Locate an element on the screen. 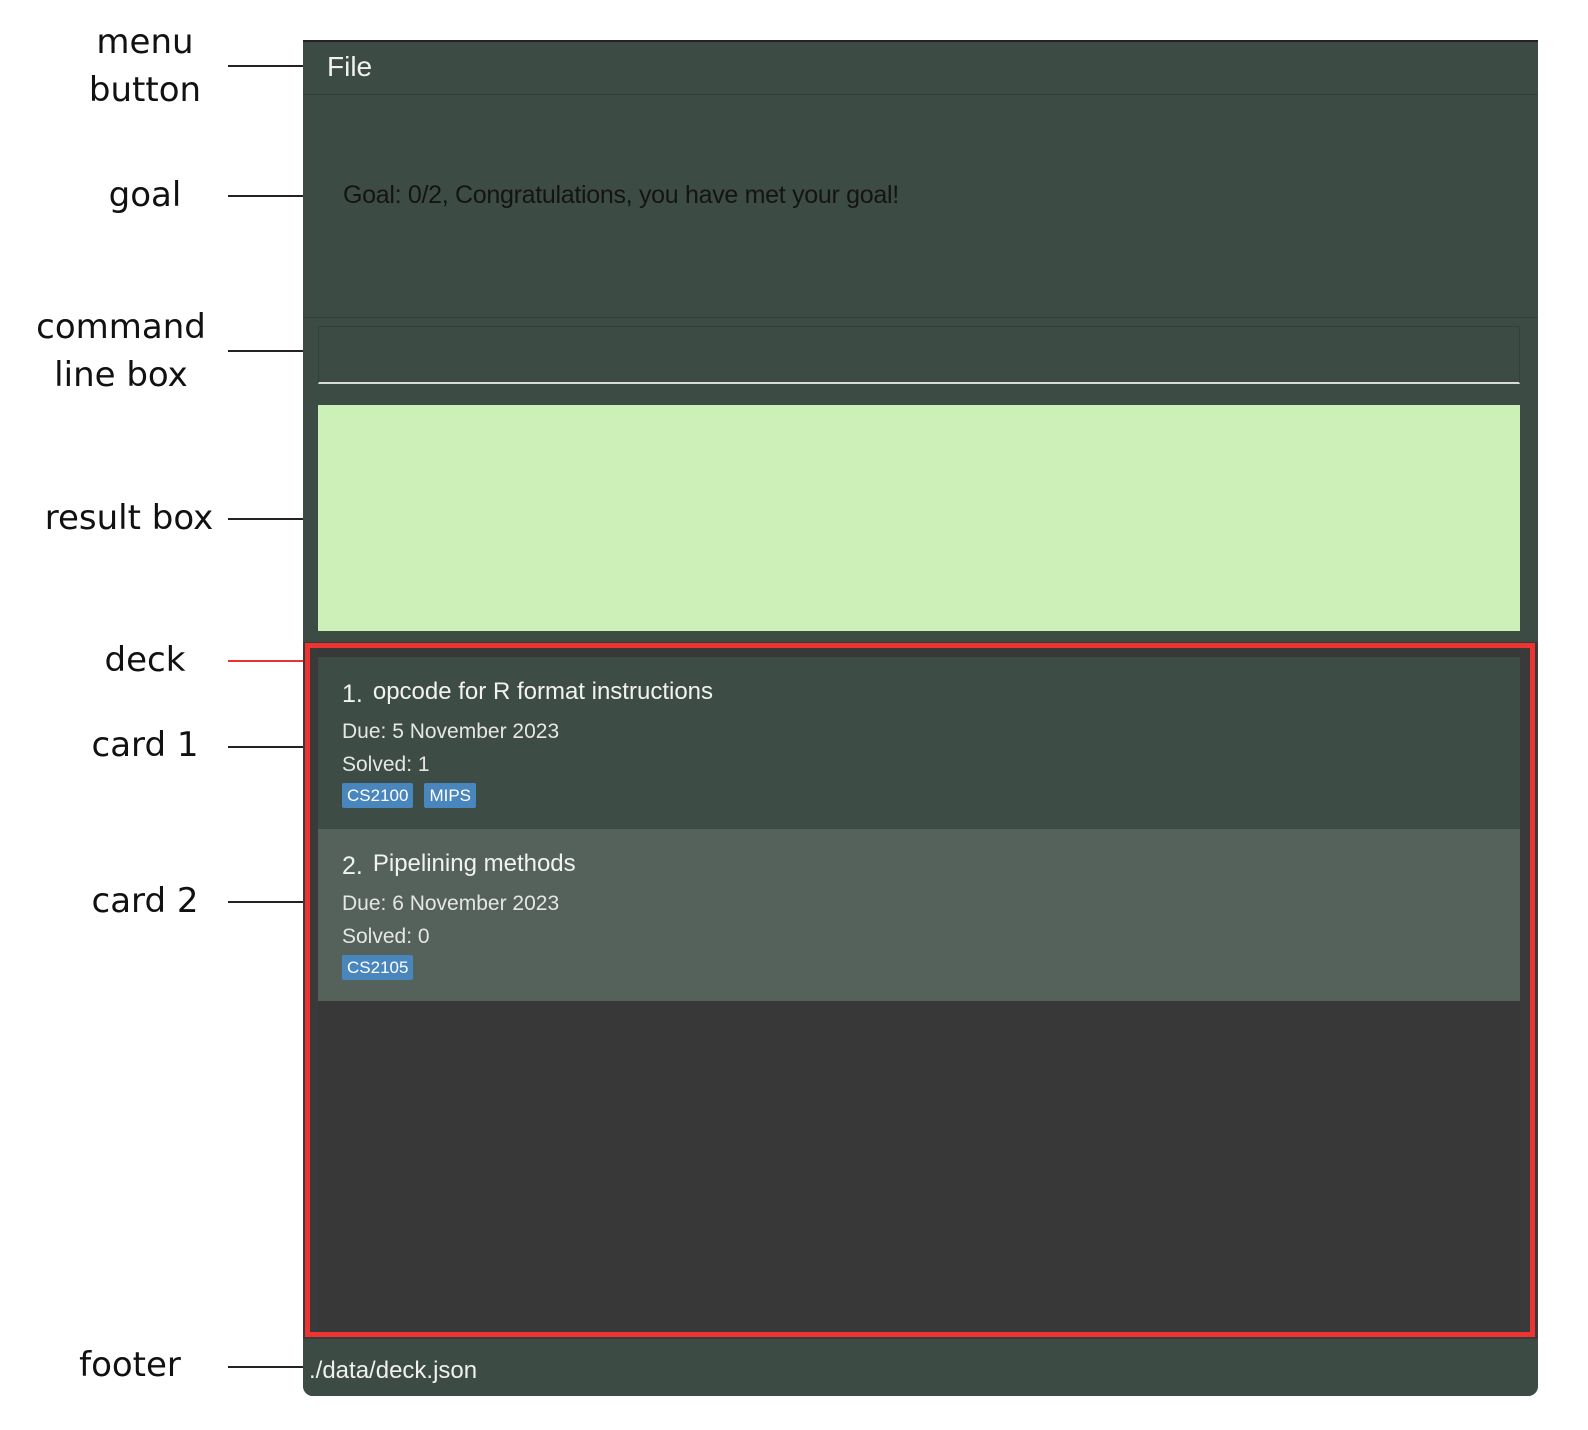 This screenshot has width=1588, height=1430. annotation-footer: footer is located at coordinates (130, 1365).